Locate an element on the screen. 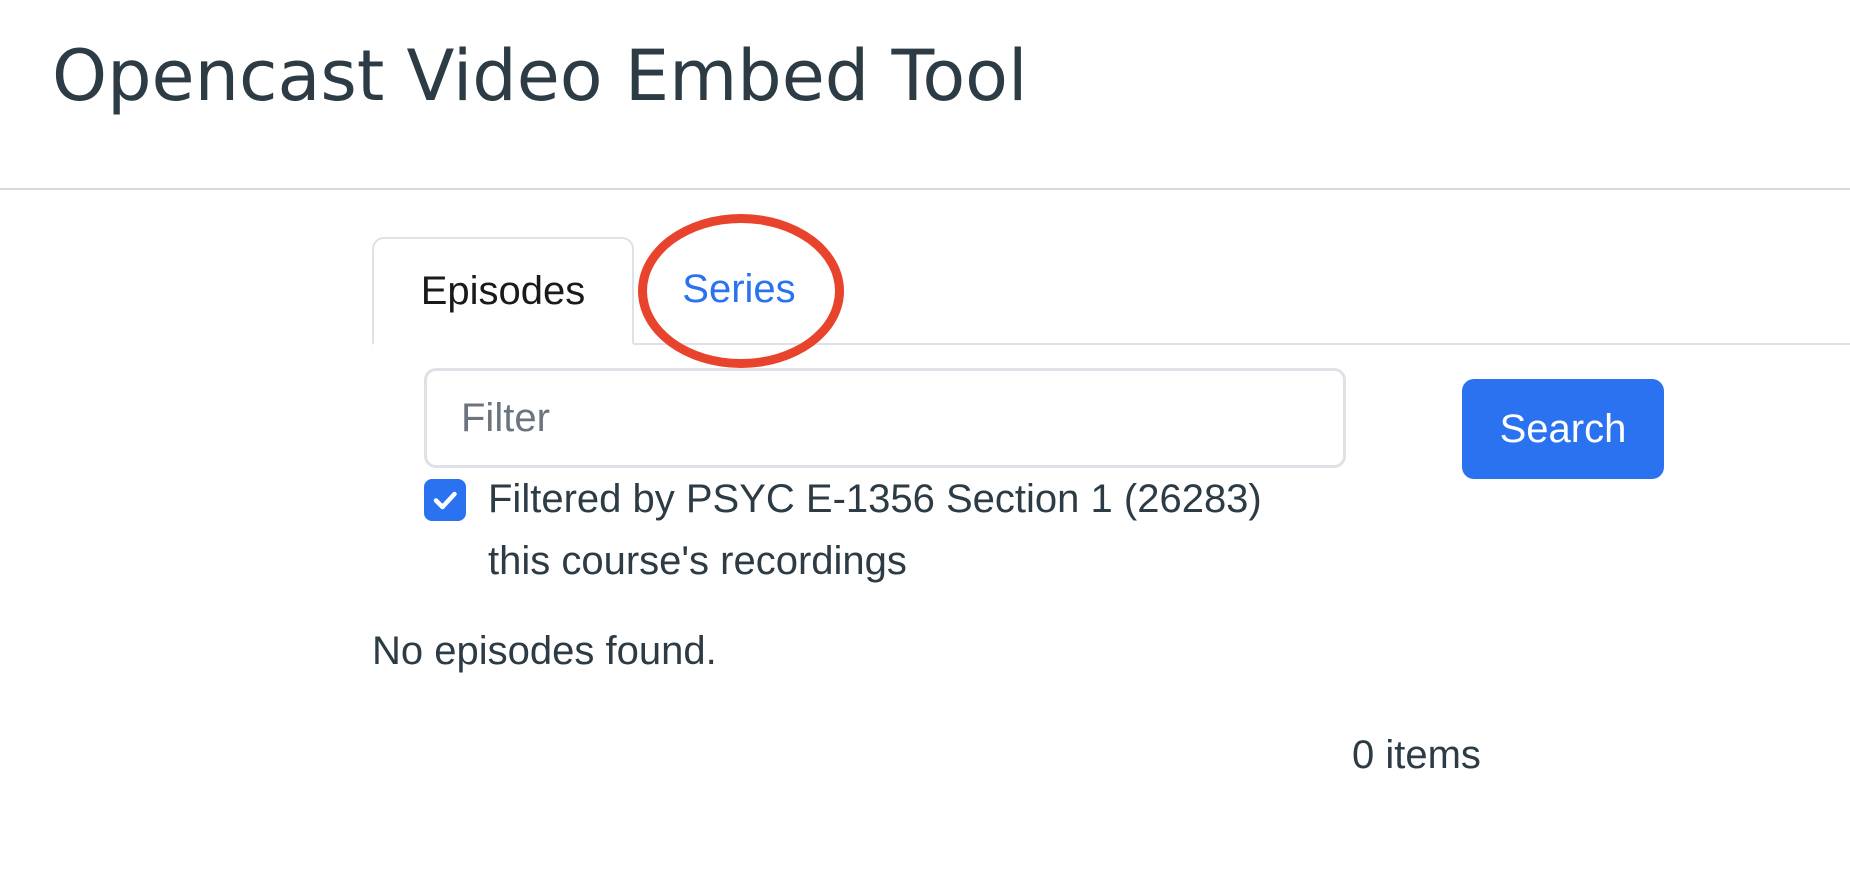 This screenshot has width=1850, height=872. tab-series: Series is located at coordinates (739, 291).